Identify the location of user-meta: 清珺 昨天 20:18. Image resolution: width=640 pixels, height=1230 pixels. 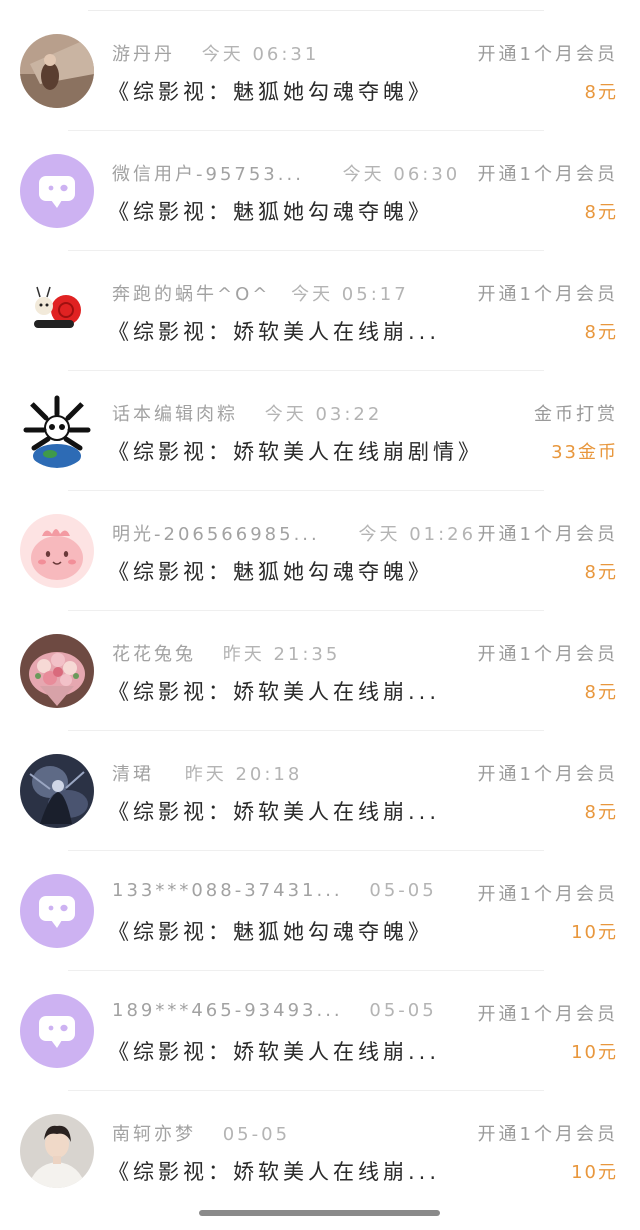
(207, 773).